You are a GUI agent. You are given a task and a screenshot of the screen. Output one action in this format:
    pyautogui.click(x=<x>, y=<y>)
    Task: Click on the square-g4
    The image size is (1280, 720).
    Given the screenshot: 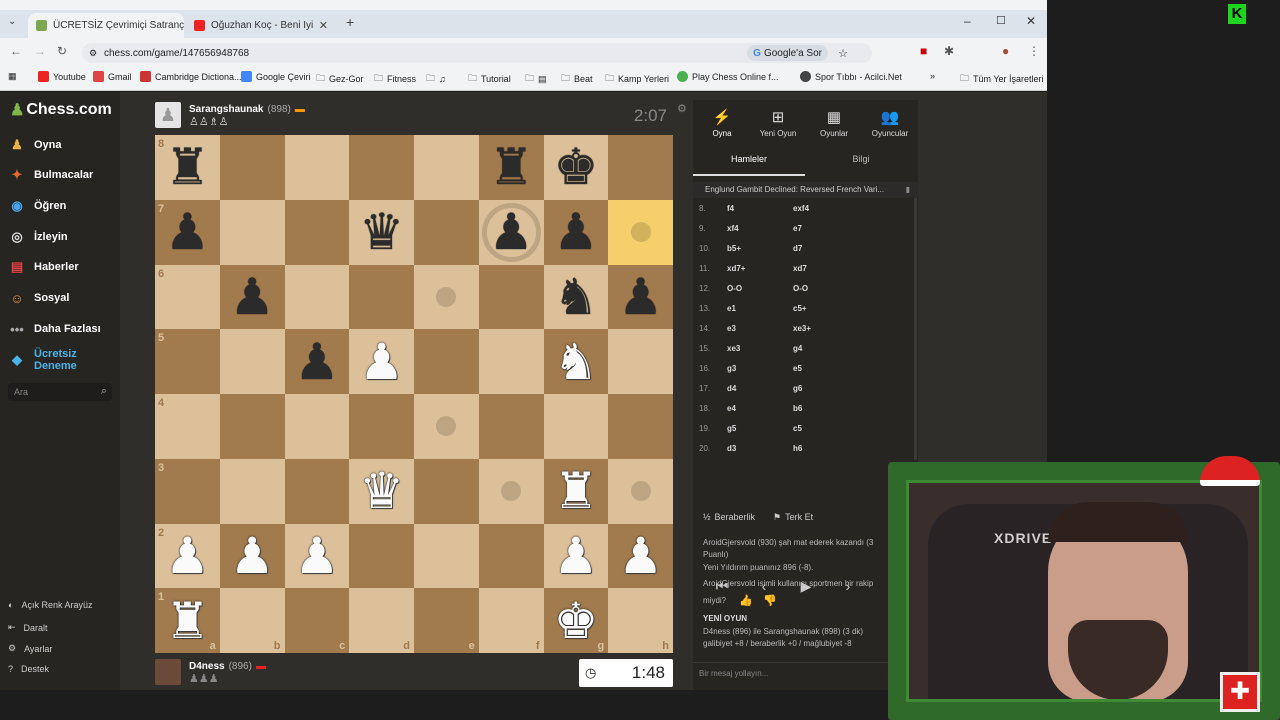 What is the action you would take?
    pyautogui.click(x=576, y=426)
    